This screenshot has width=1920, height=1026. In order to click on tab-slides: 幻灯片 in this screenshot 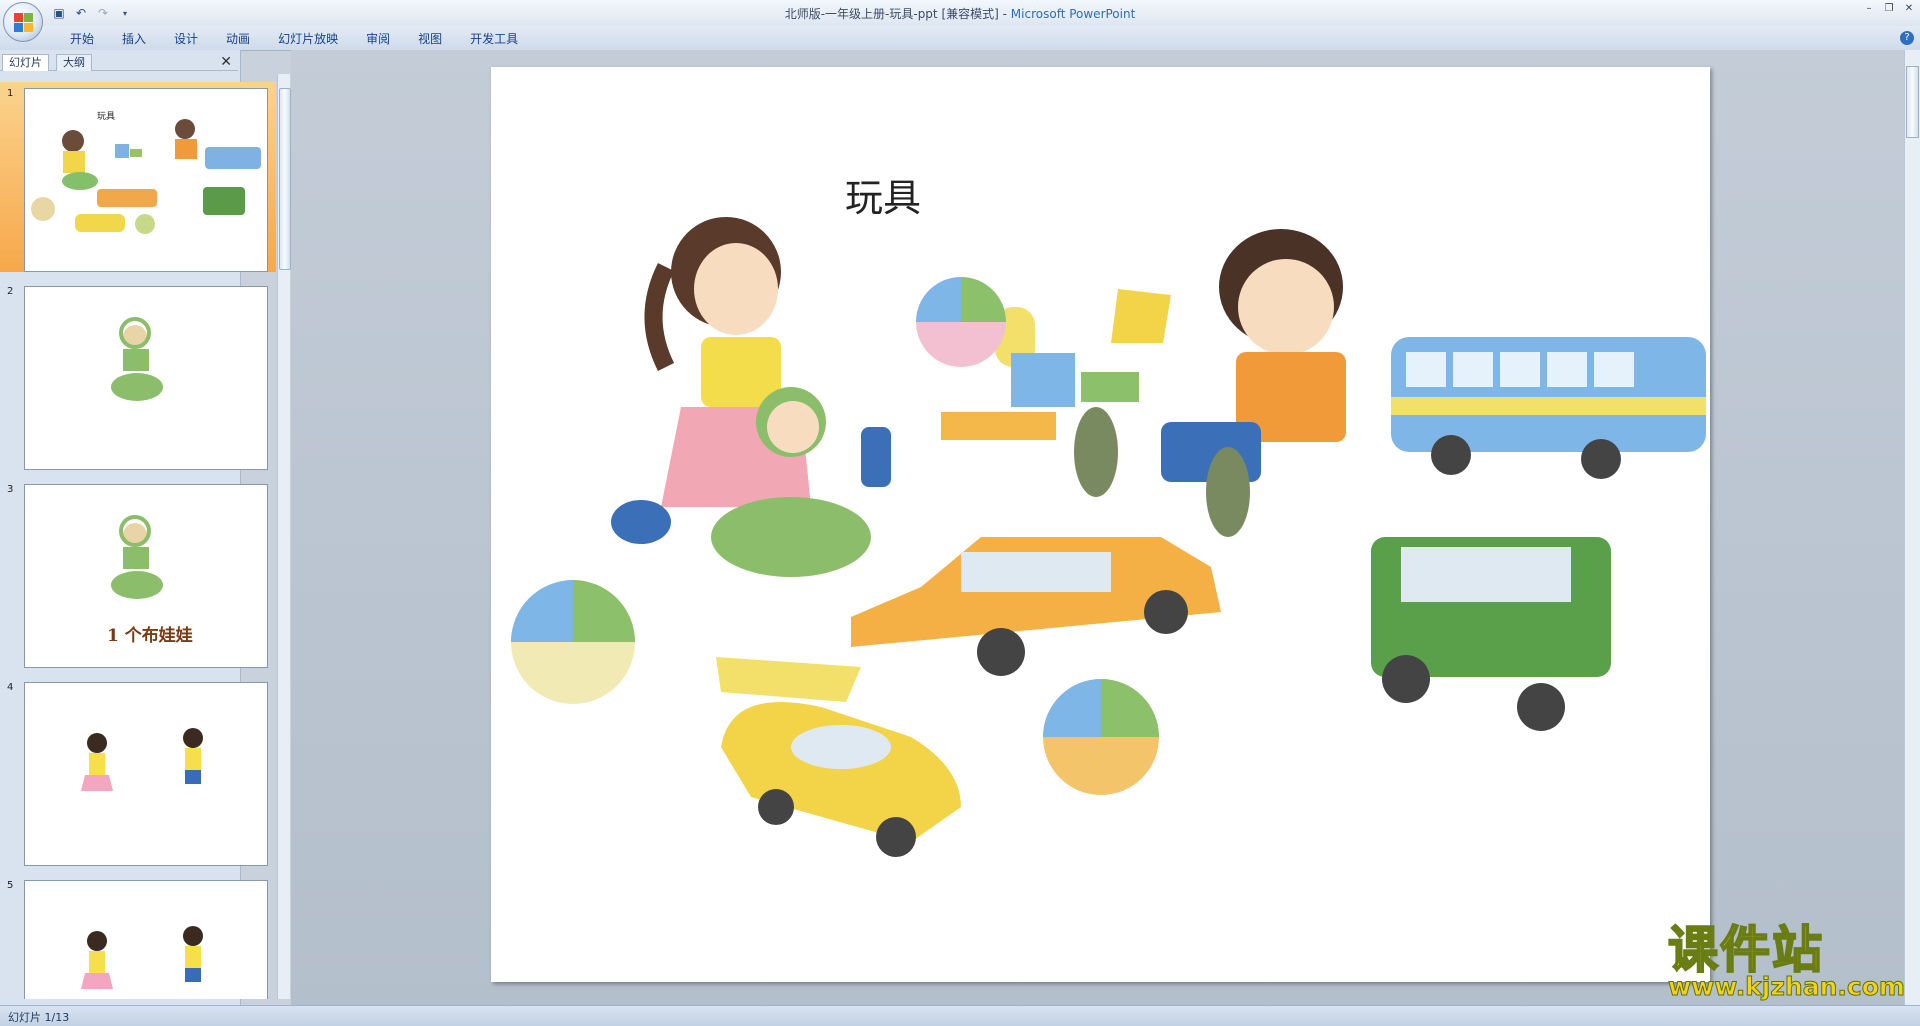, I will do `click(25, 62)`.